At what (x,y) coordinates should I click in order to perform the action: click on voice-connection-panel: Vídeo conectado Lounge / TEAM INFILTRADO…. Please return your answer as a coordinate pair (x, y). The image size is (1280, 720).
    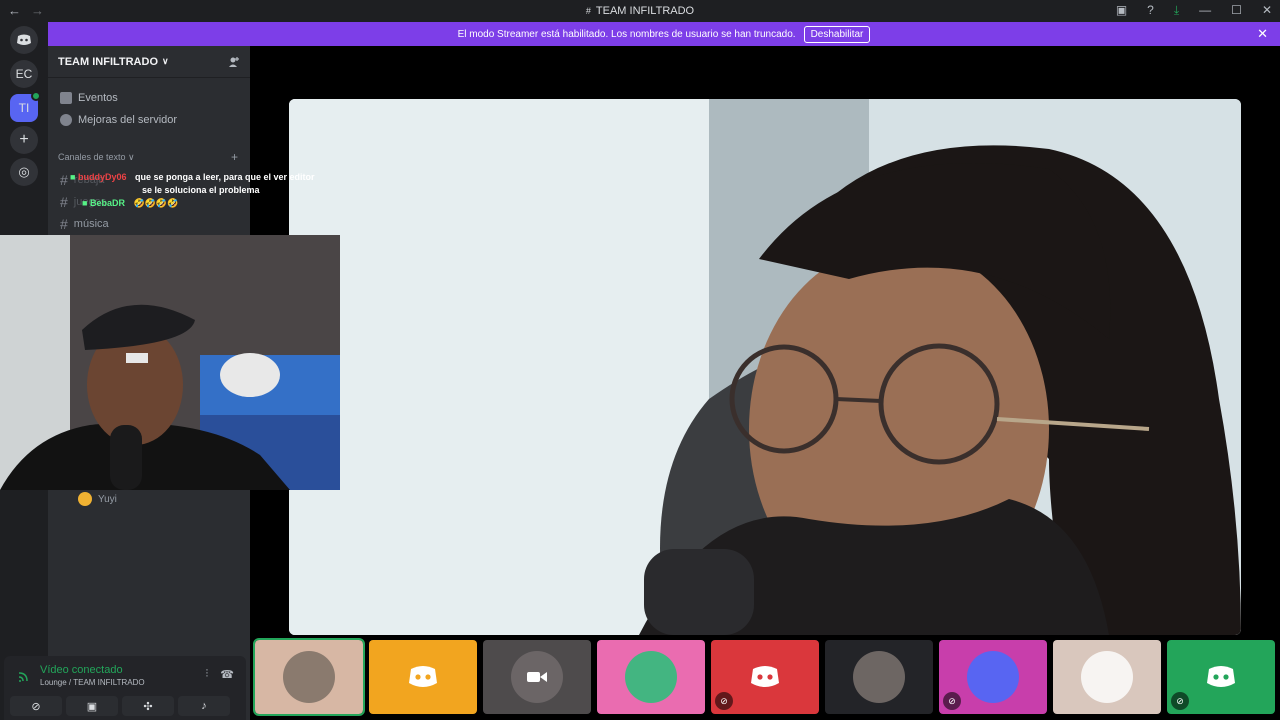
    Looking at the image, I should click on (125, 688).